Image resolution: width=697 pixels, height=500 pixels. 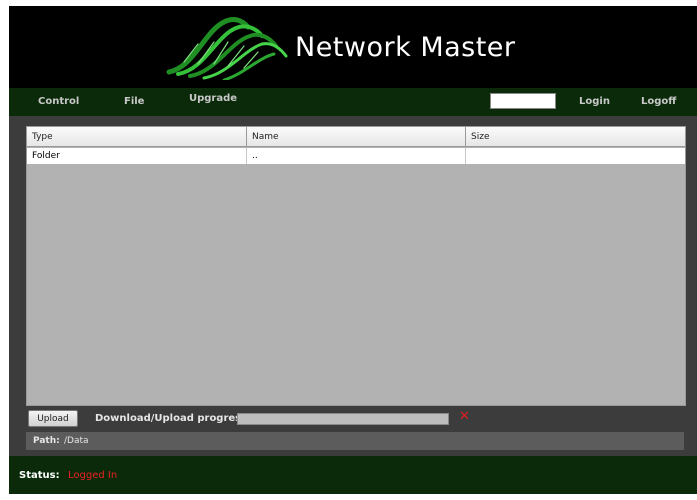 I want to click on status-label: Status:, so click(x=39, y=475).